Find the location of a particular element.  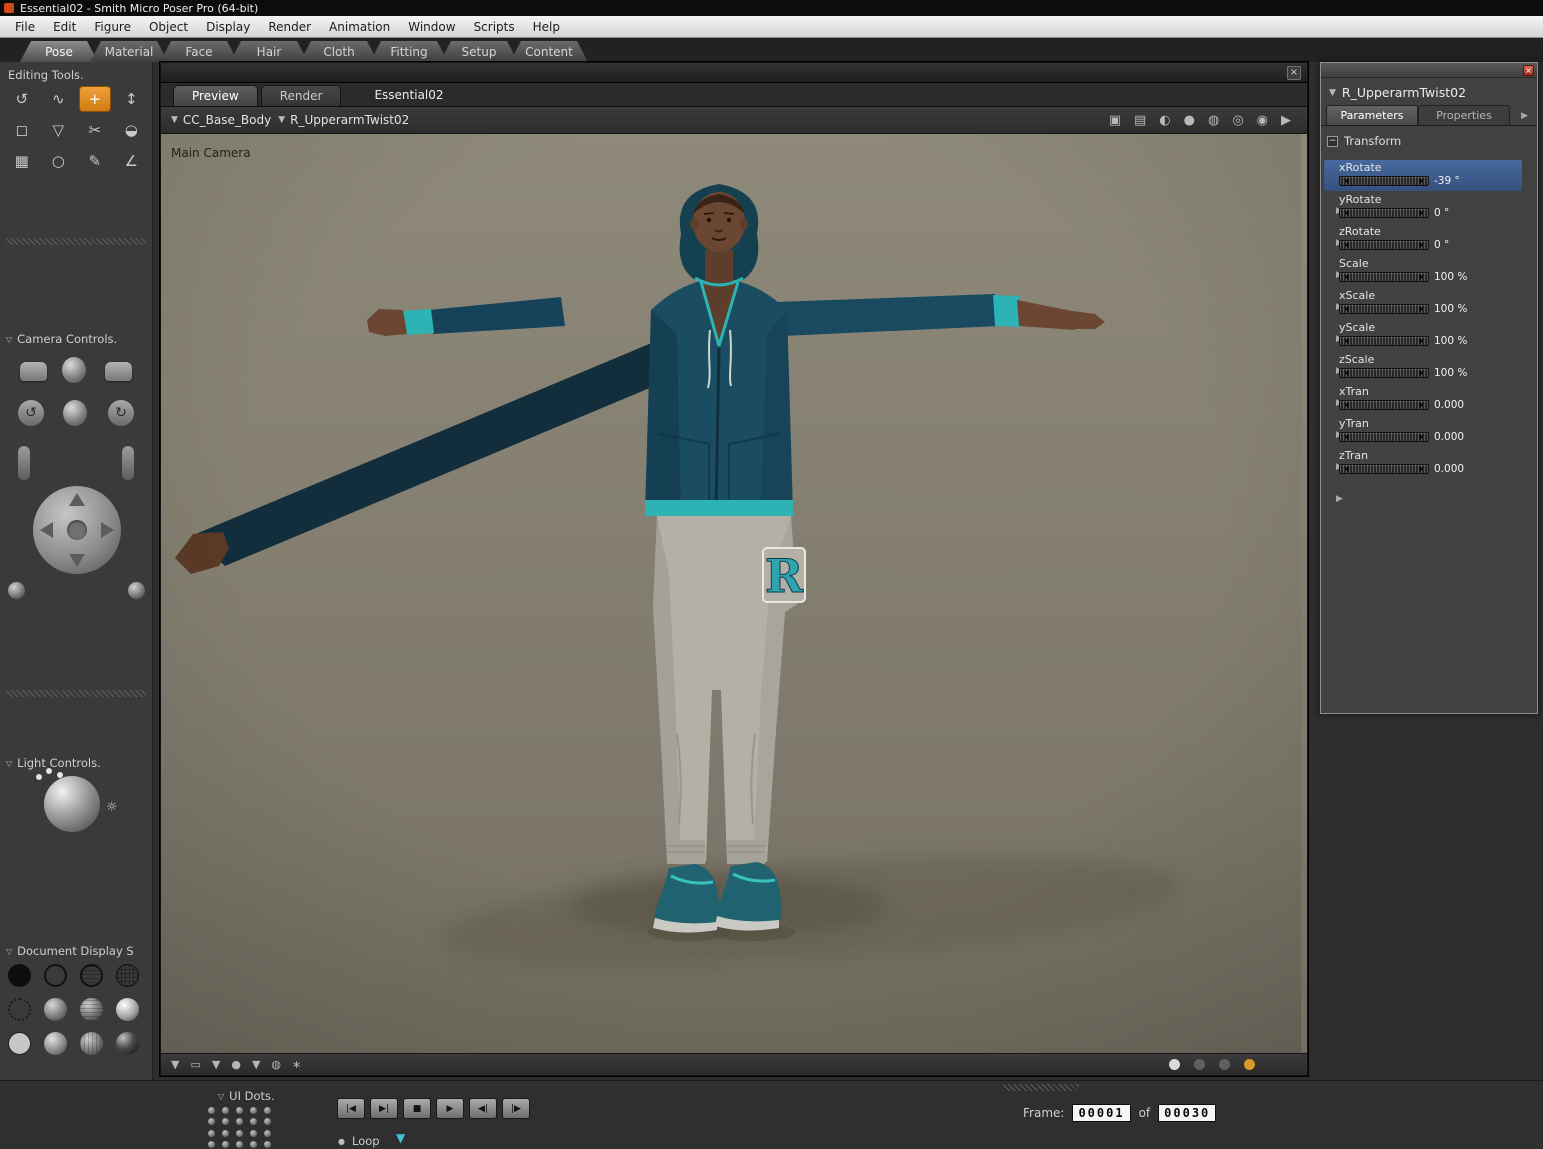

dial-yrotate: yRotate 0 ° ▶ is located at coordinates (1429, 220).